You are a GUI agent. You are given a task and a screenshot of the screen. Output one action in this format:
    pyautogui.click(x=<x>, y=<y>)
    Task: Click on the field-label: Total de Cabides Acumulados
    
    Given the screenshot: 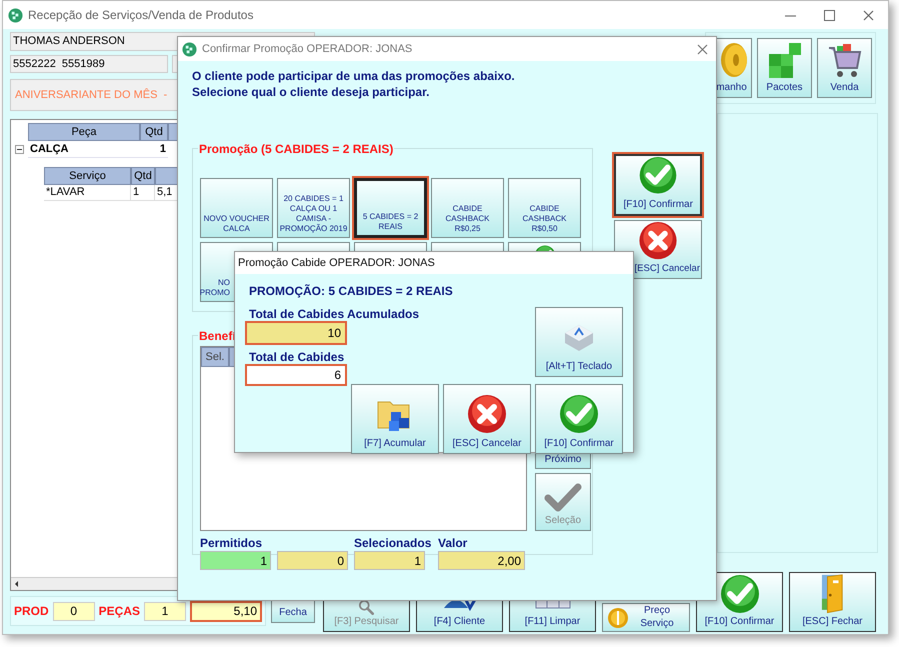 What is the action you would take?
    pyautogui.click(x=334, y=314)
    